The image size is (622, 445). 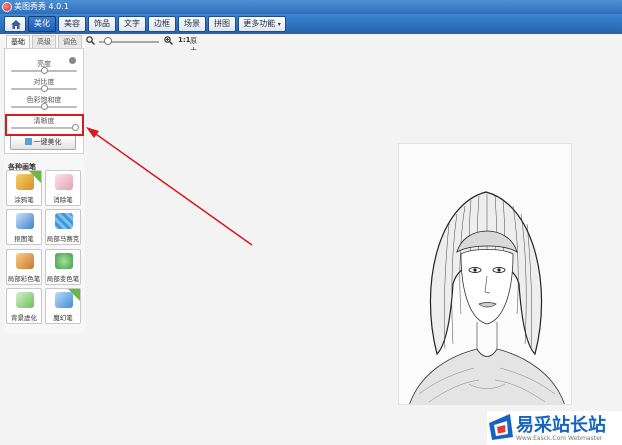 What do you see at coordinates (559, 438) in the screenshot?
I see `watermark-url: Www.Easck.Com Webmaster` at bounding box center [559, 438].